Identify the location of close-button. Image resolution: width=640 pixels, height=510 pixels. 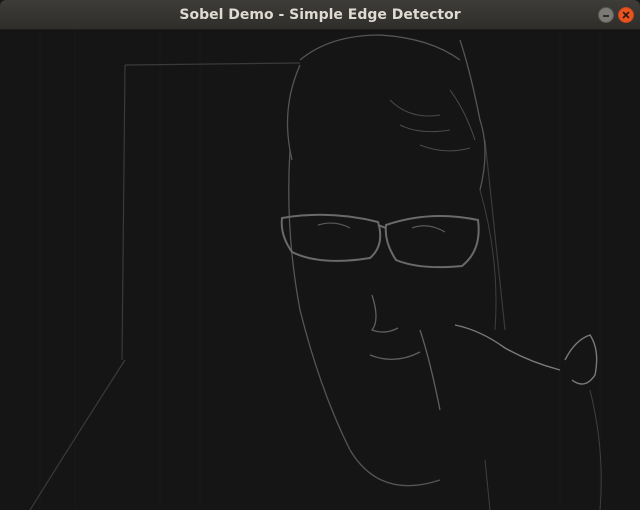
(626, 15).